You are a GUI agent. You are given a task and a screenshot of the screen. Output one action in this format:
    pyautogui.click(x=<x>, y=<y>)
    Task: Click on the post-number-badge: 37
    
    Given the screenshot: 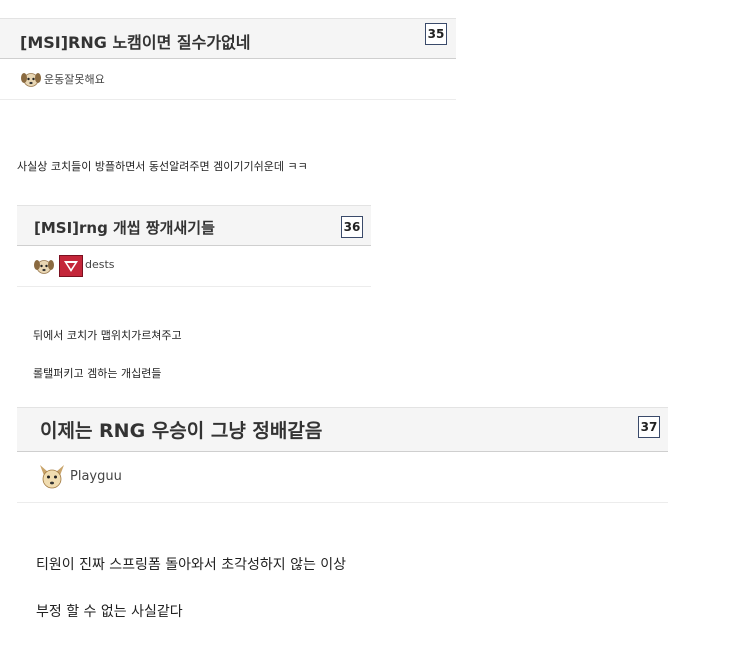 What is the action you would take?
    pyautogui.click(x=649, y=427)
    